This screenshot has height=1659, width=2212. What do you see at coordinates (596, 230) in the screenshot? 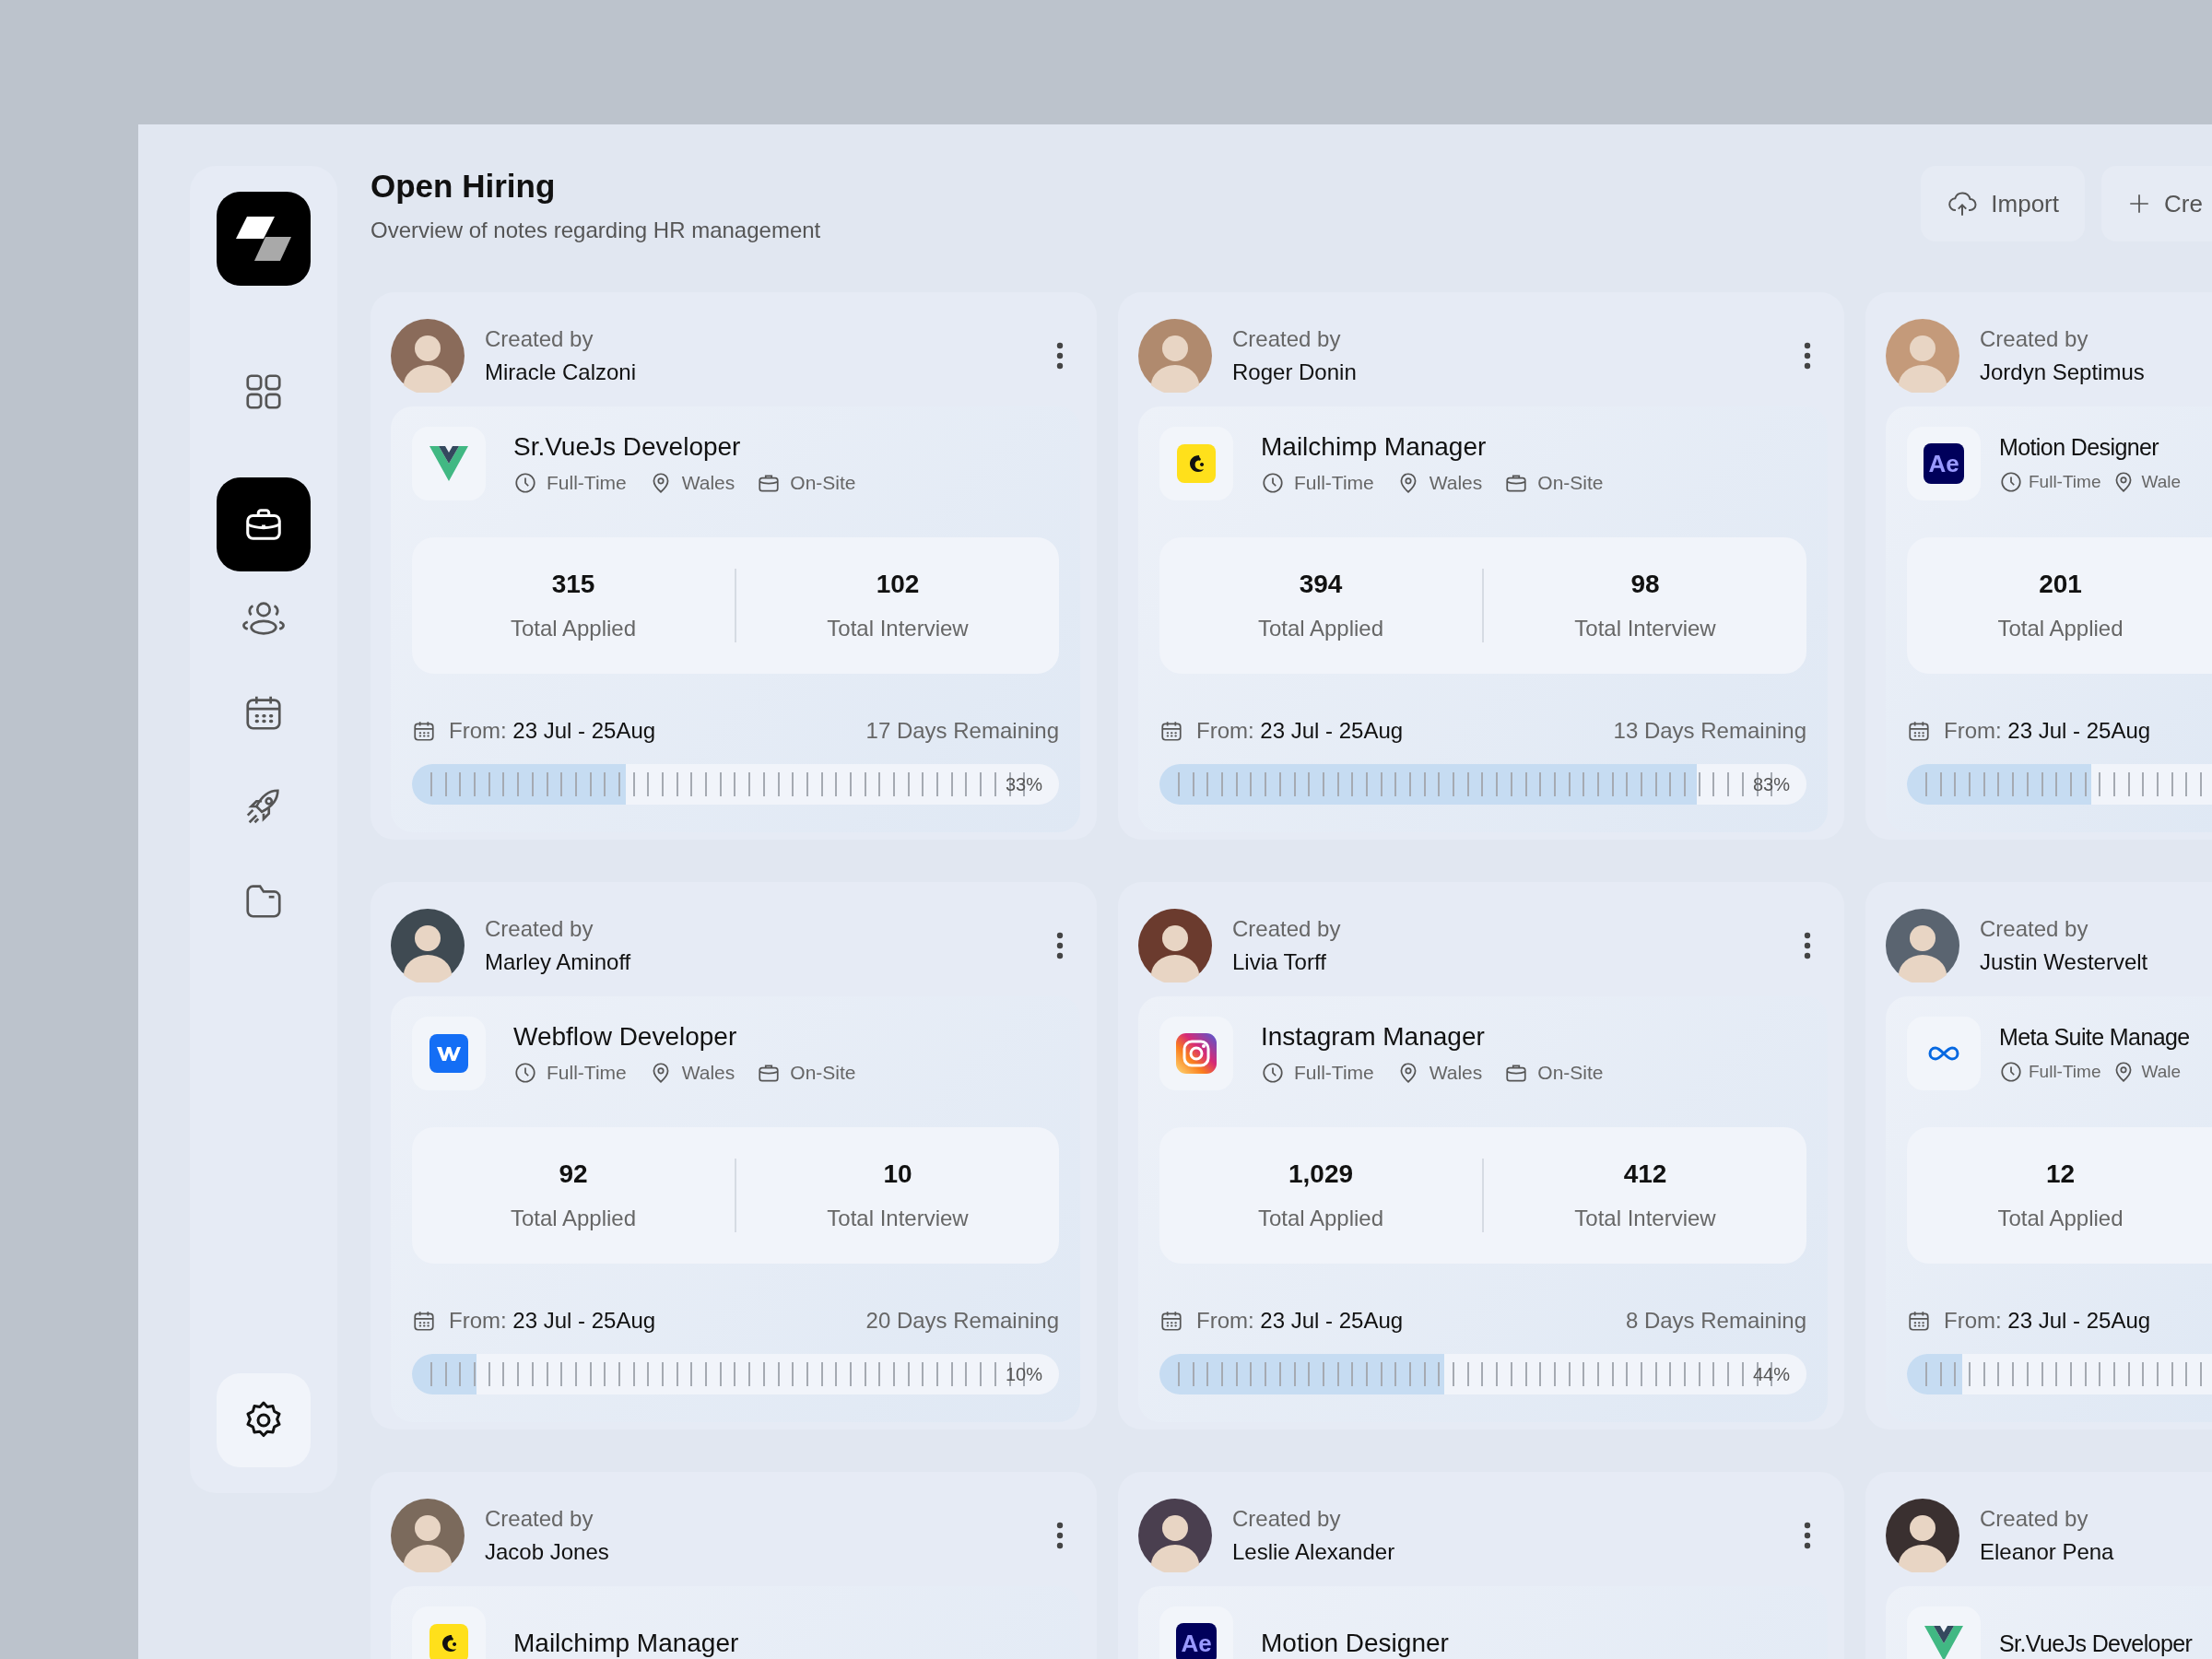
I see `page-subtitle: Overview of notes regarding HR management` at bounding box center [596, 230].